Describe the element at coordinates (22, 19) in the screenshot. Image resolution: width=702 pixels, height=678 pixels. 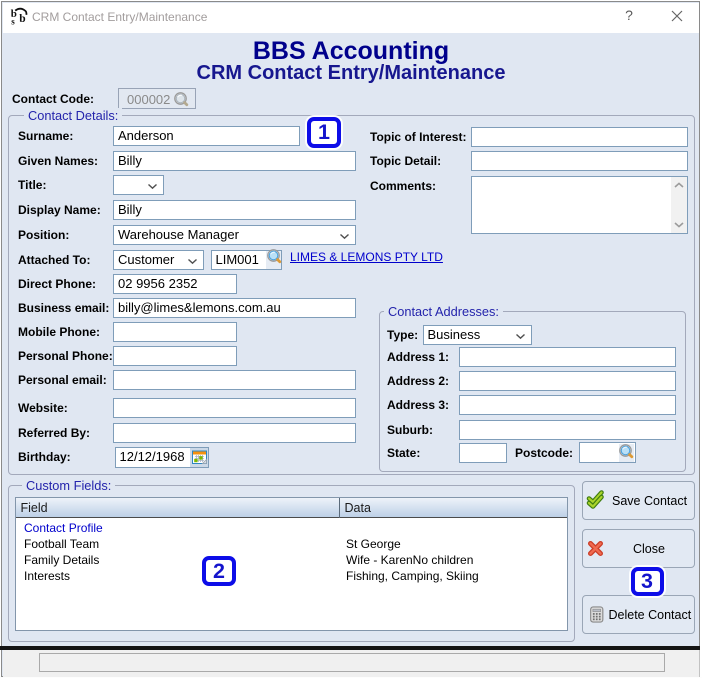
I see `svg-text: b` at that location.